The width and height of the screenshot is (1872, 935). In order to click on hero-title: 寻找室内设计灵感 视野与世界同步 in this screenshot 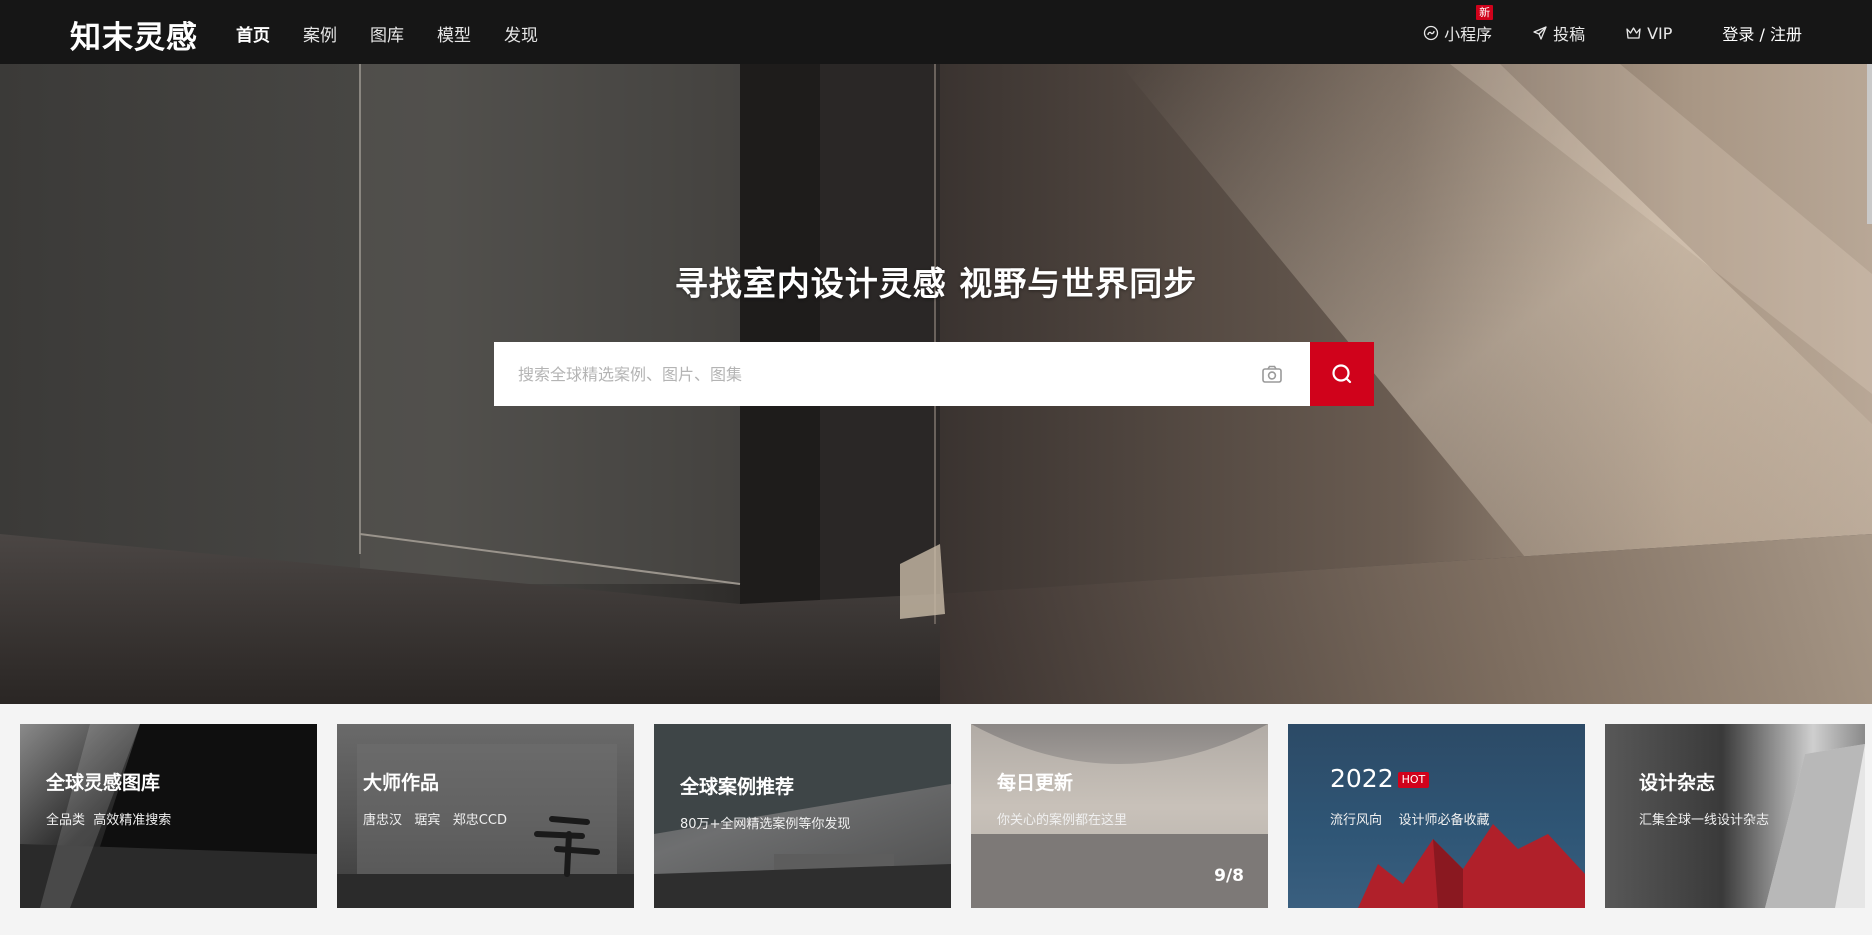, I will do `click(936, 283)`.